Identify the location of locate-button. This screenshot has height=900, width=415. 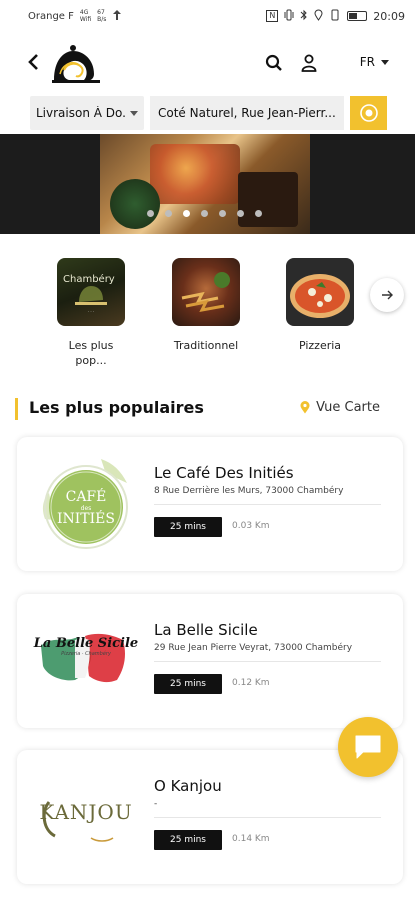
(368, 113).